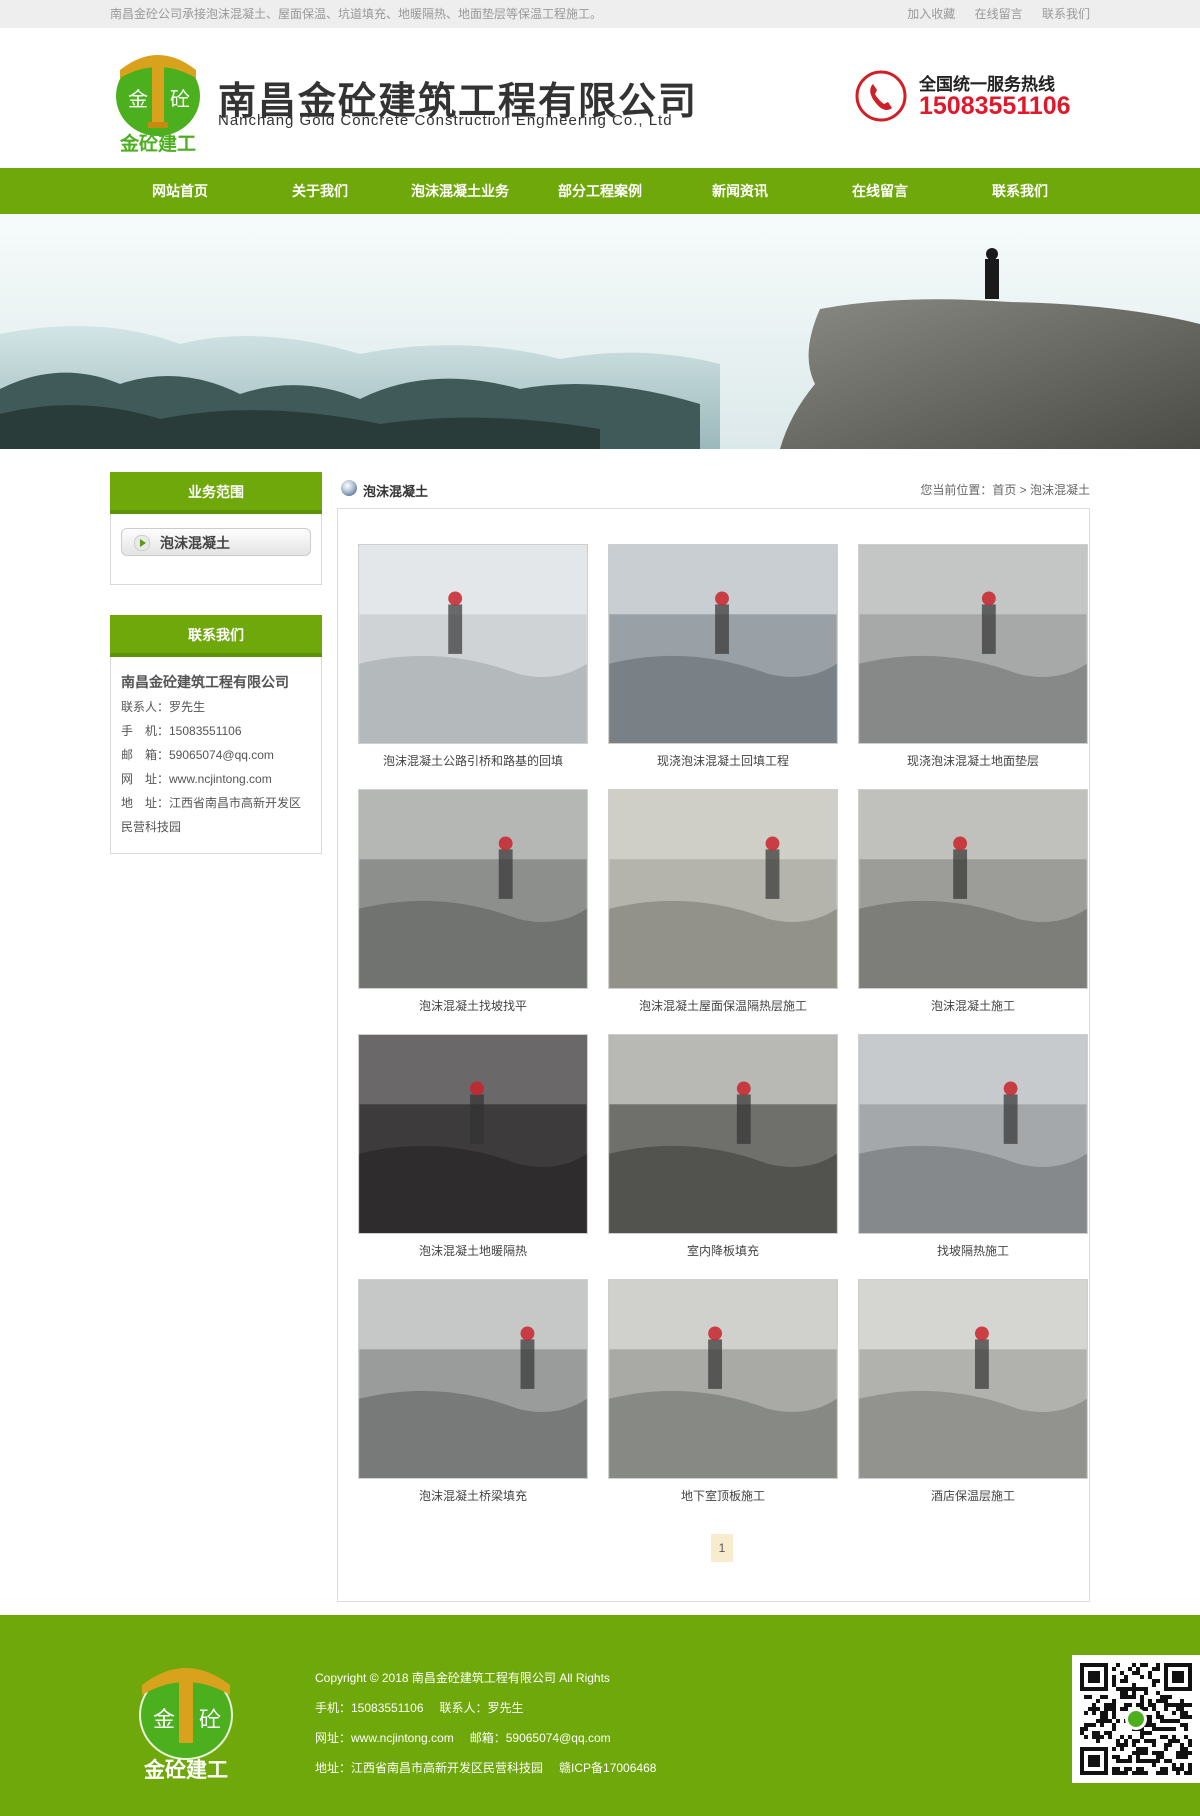 The width and height of the screenshot is (1200, 1816). I want to click on contact-person: 联系人：罗先生, so click(163, 707).